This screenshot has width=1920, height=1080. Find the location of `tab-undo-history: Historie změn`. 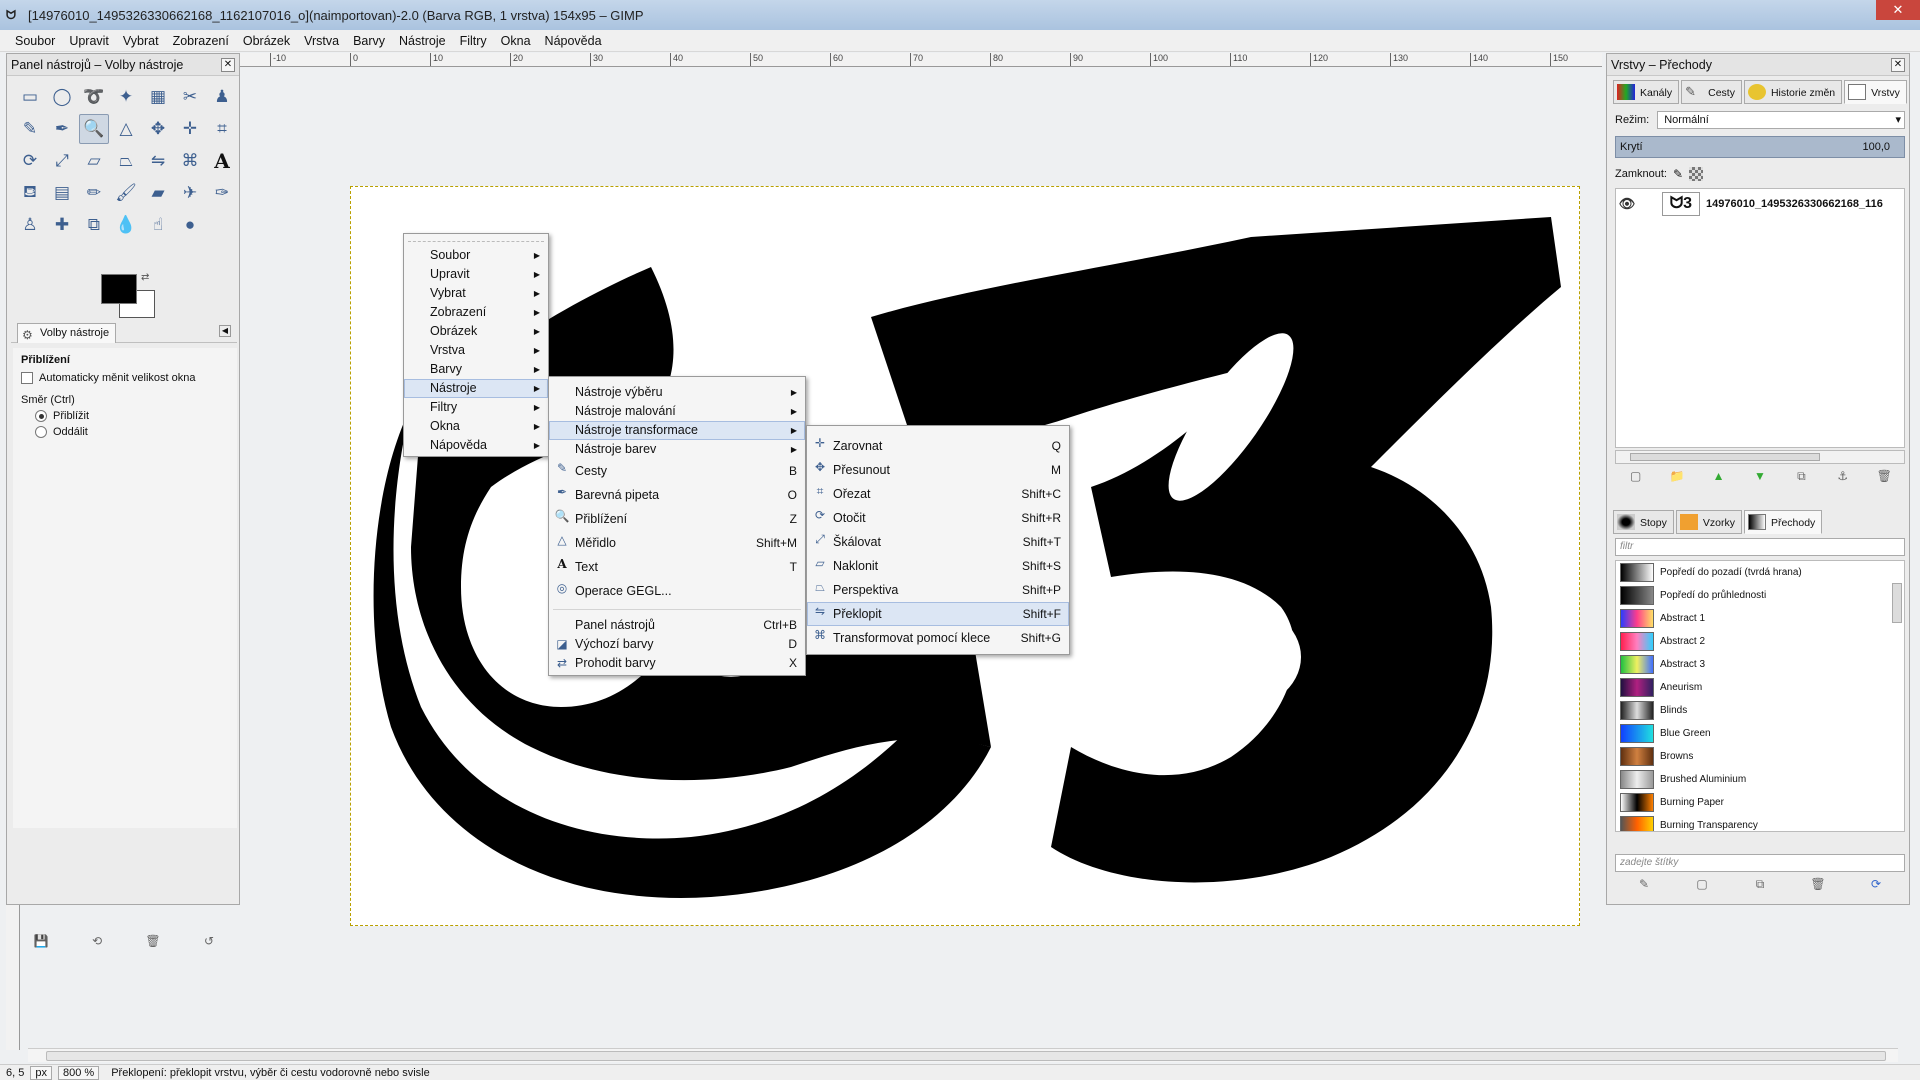

tab-undo-history: Historie změn is located at coordinates (1793, 92).